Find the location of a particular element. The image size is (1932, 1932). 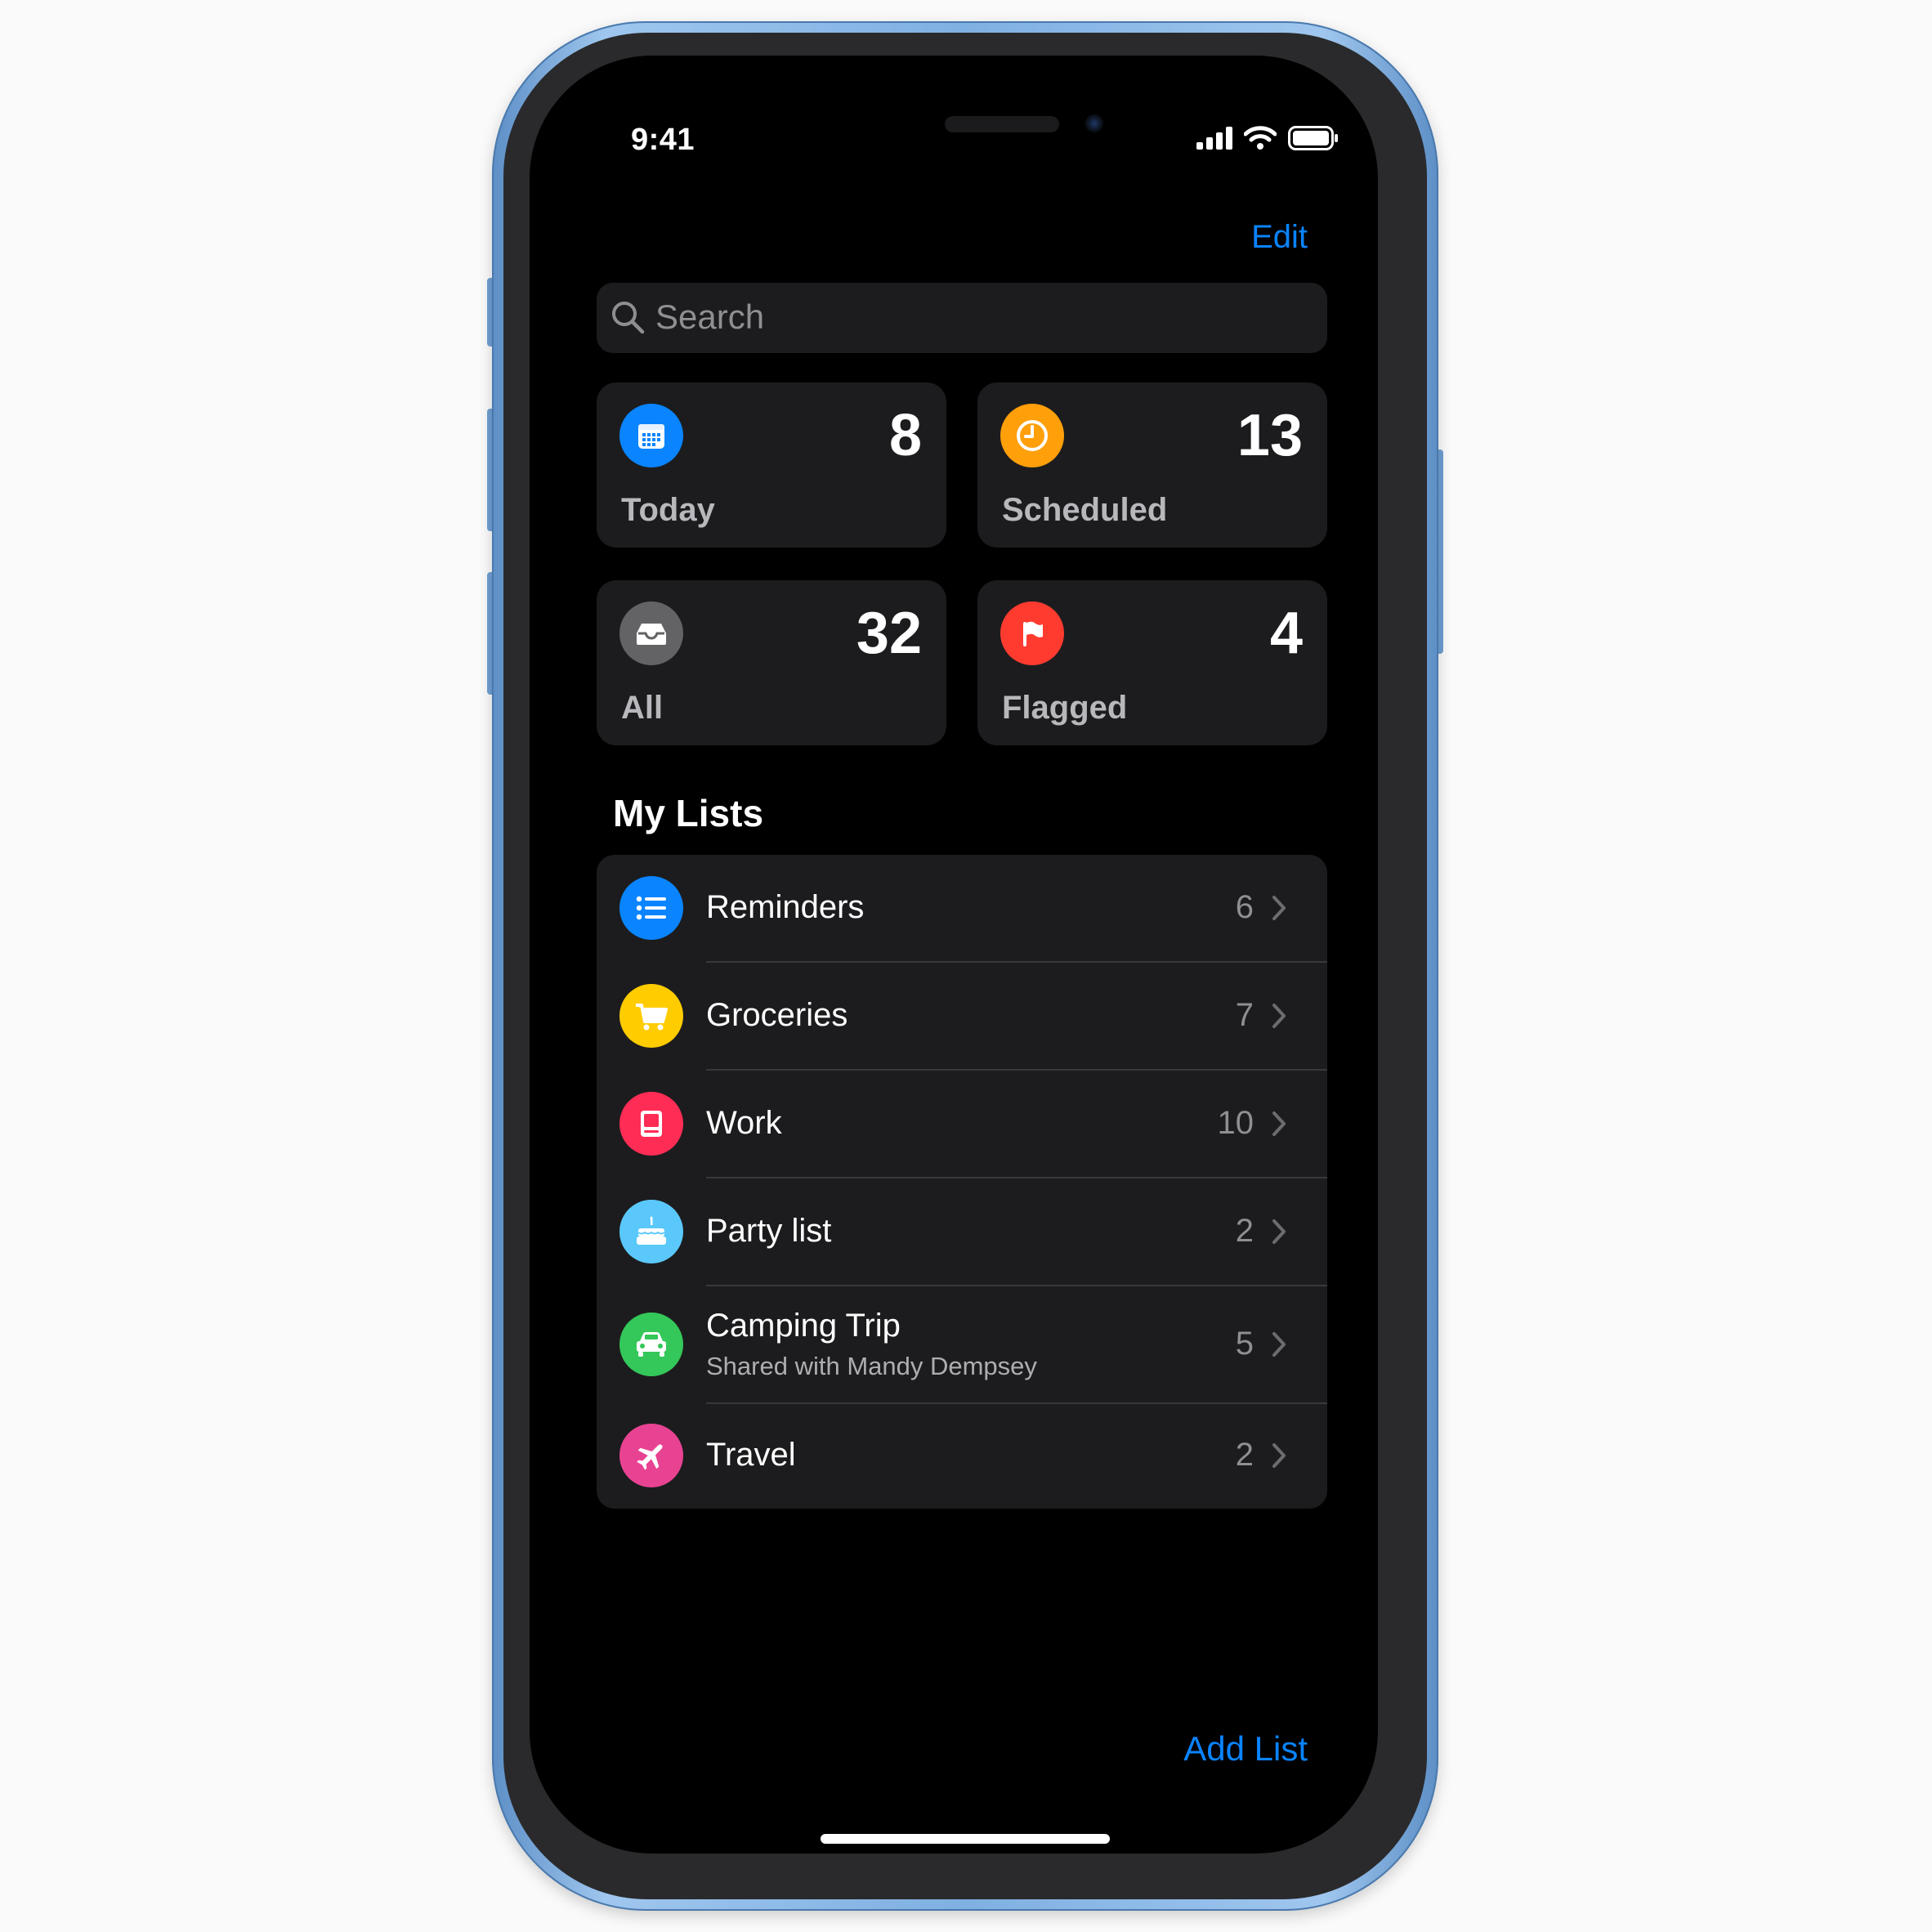

all-label: All is located at coordinates (642, 708).